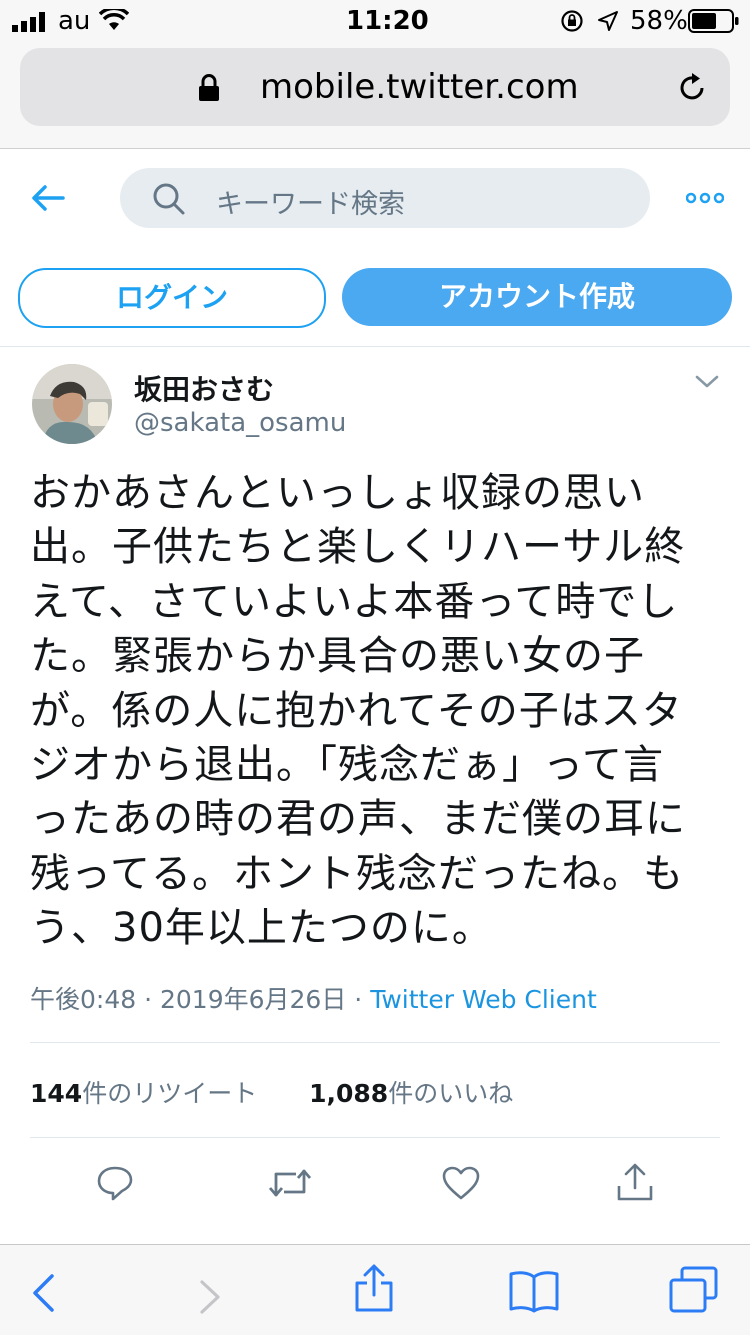 This screenshot has width=750, height=1335. Describe the element at coordinates (707, 382) in the screenshot. I see `chevron-down-icon` at that location.